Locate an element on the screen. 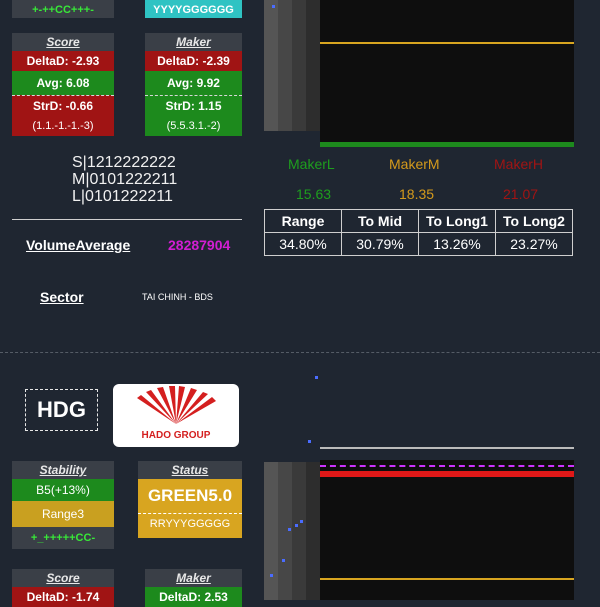 The height and width of the screenshot is (607, 600). maker-h-label: MakerH is located at coordinates (519, 164).